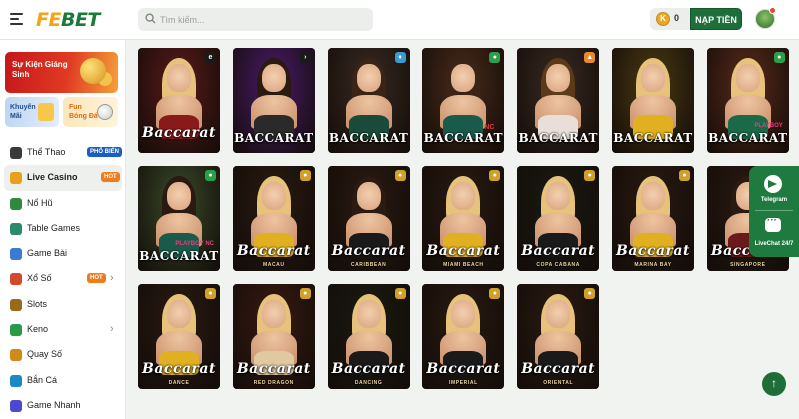  Describe the element at coordinates (40, 69) in the screenshot. I see `promo-main-label: Sự Kiện Giáng Sinh` at that location.